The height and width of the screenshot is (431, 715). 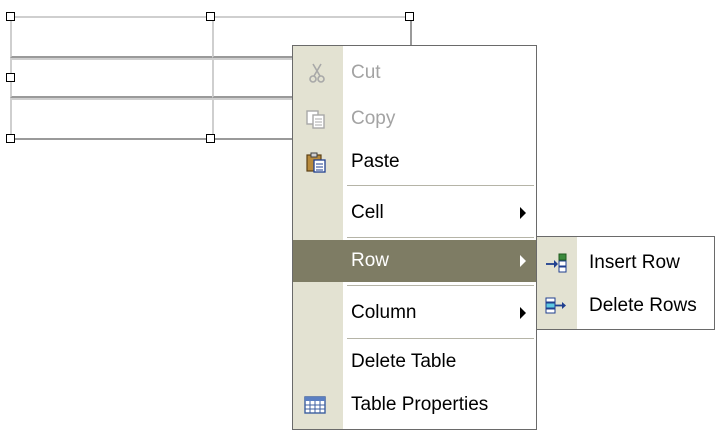 I want to click on menu-item-label: Row, so click(x=370, y=260).